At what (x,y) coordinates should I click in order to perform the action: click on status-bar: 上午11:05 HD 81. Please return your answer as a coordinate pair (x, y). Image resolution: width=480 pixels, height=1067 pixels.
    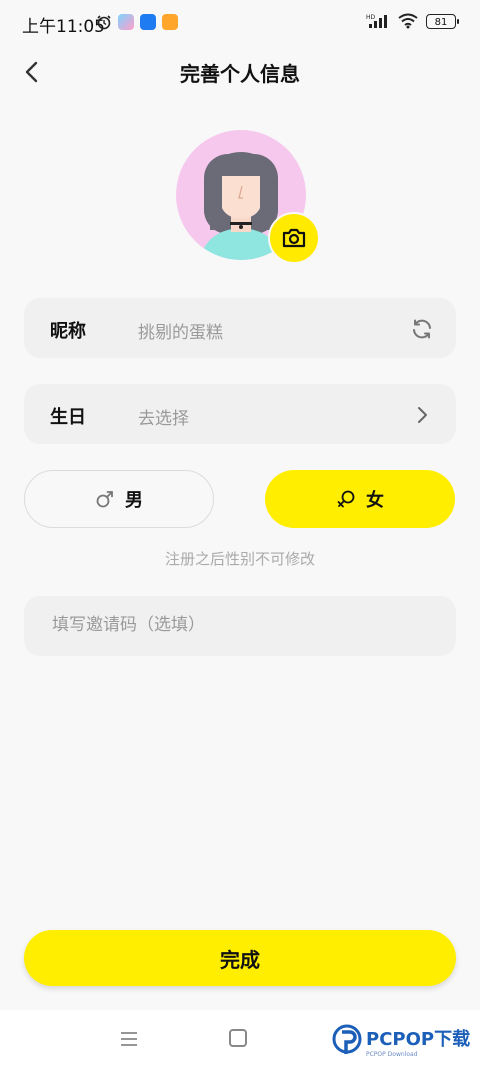
    Looking at the image, I should click on (240, 24).